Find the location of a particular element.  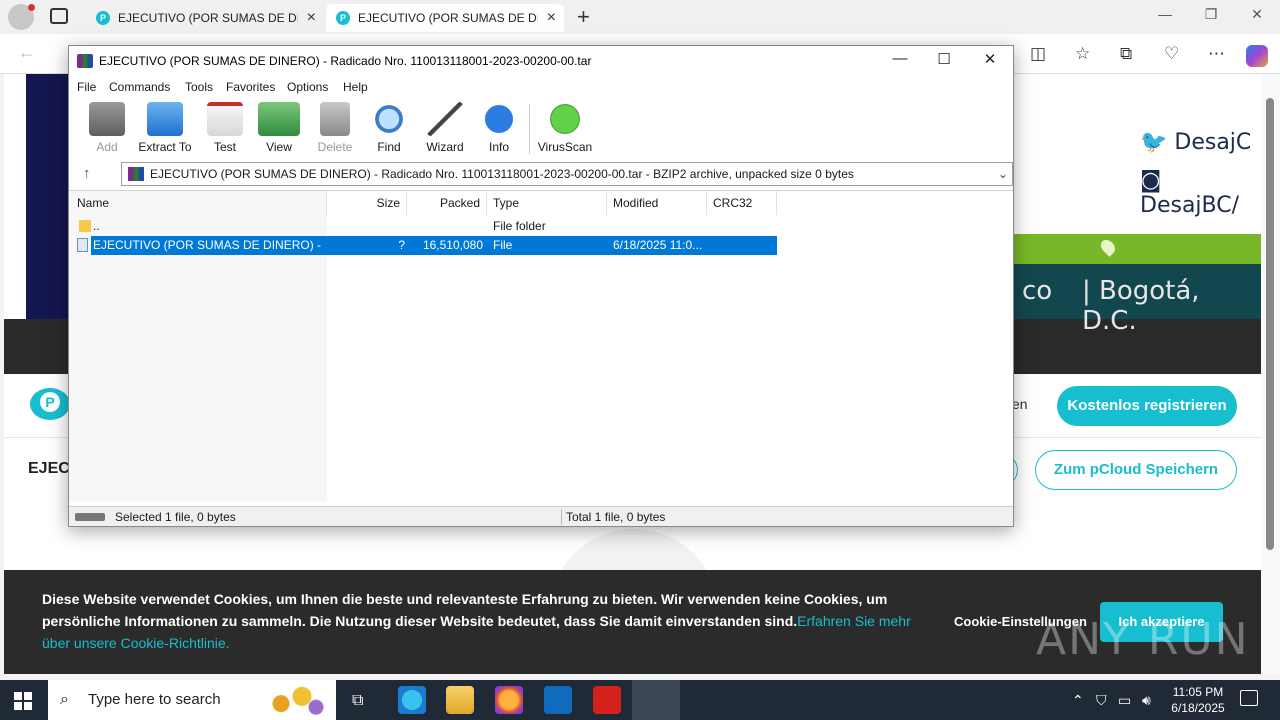

row-packed: 16,510,080 is located at coordinates (452, 245).